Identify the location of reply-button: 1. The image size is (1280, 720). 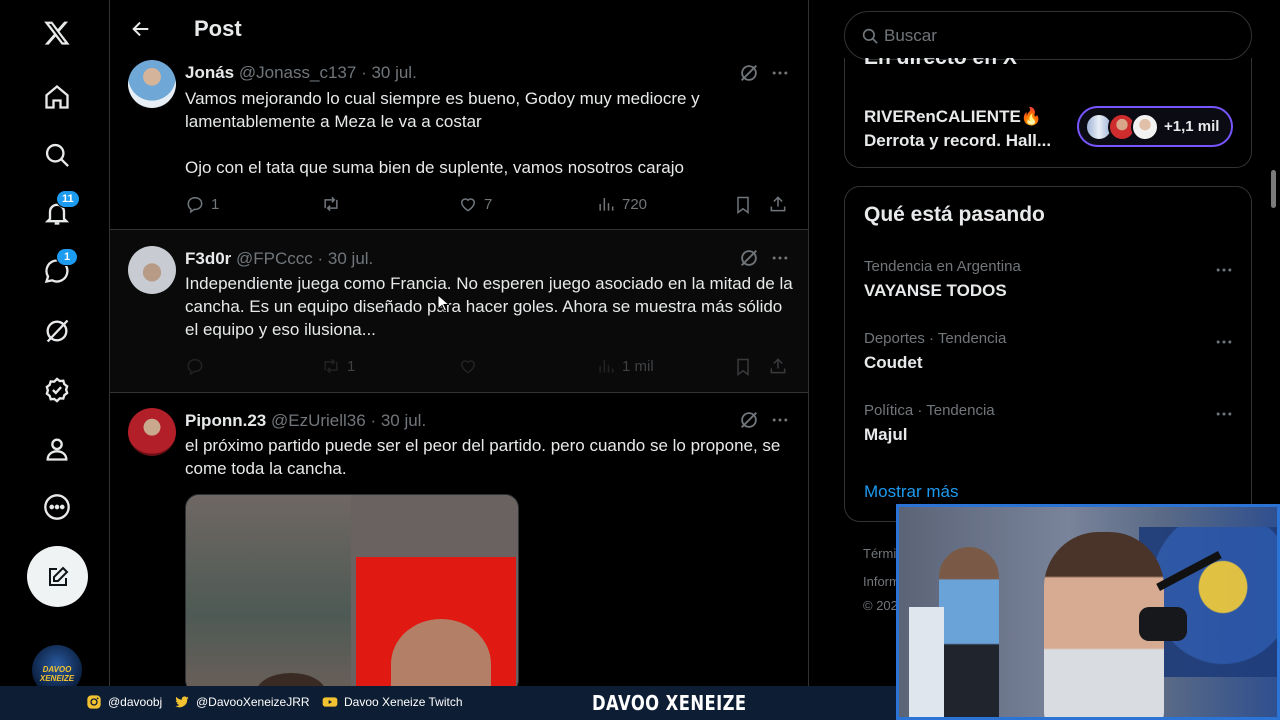
(202, 204).